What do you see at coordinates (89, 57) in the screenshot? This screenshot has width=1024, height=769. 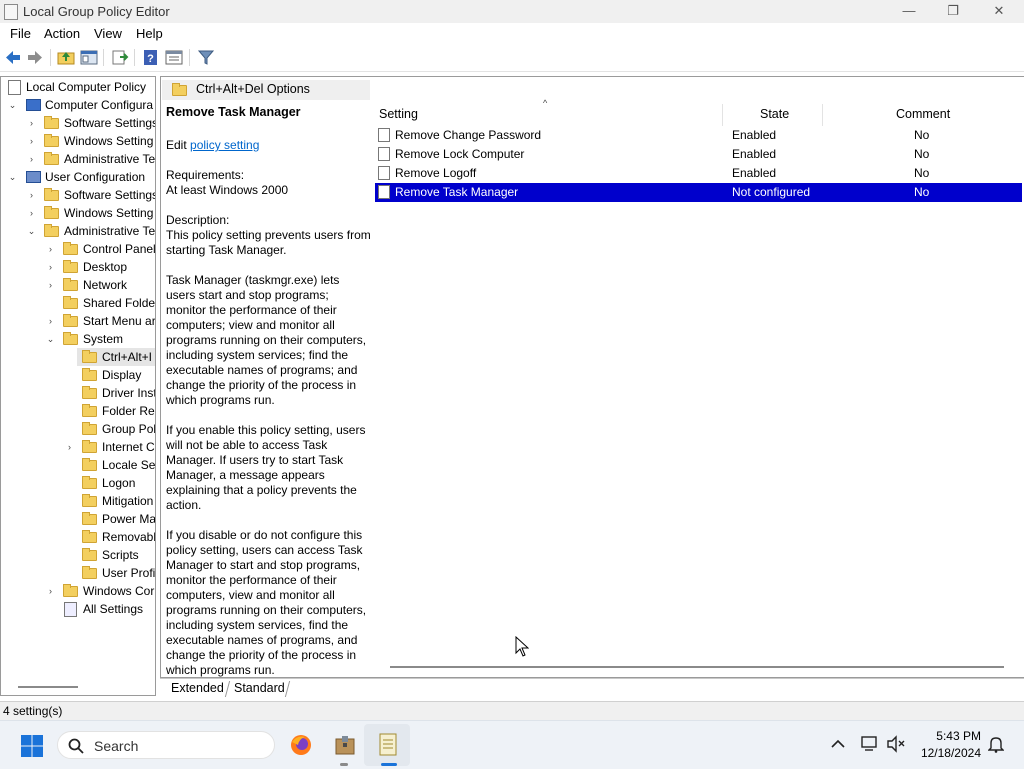 I see `show-hide-tree-icon` at bounding box center [89, 57].